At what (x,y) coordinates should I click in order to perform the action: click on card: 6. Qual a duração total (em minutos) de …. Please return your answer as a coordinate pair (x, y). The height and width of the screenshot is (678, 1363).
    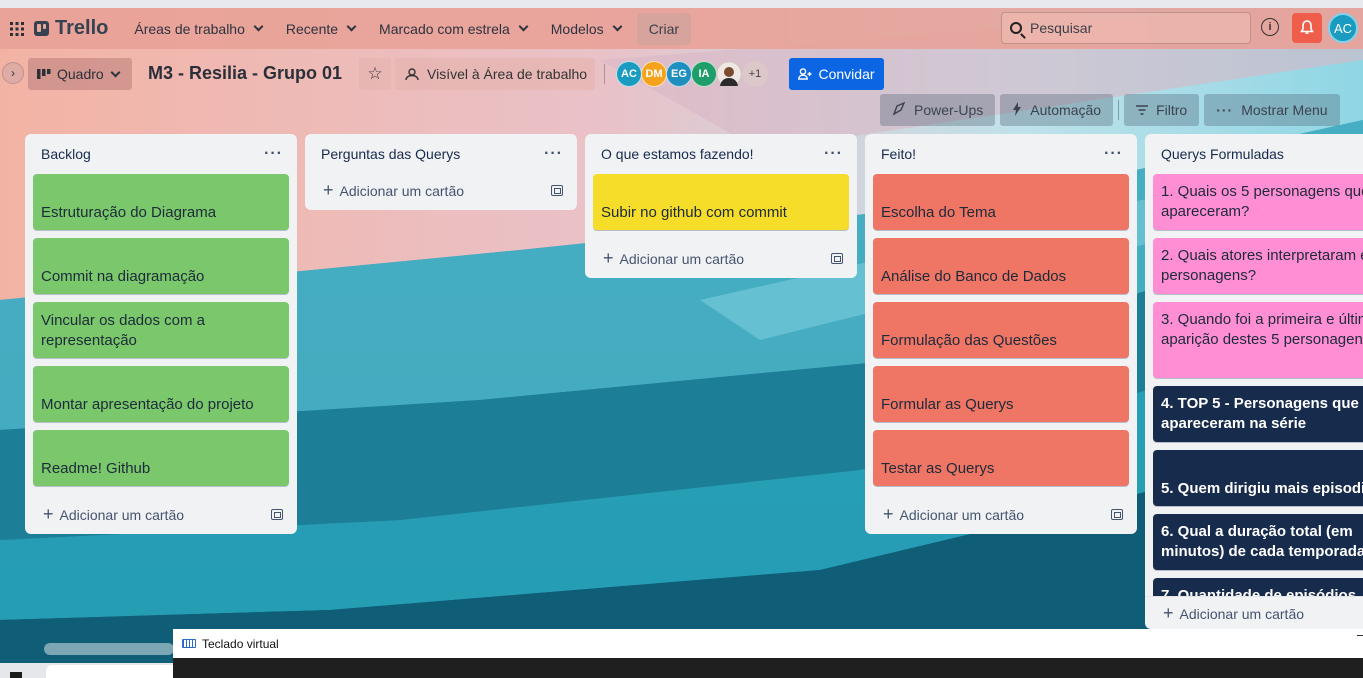
    Looking at the image, I should click on (1258, 542).